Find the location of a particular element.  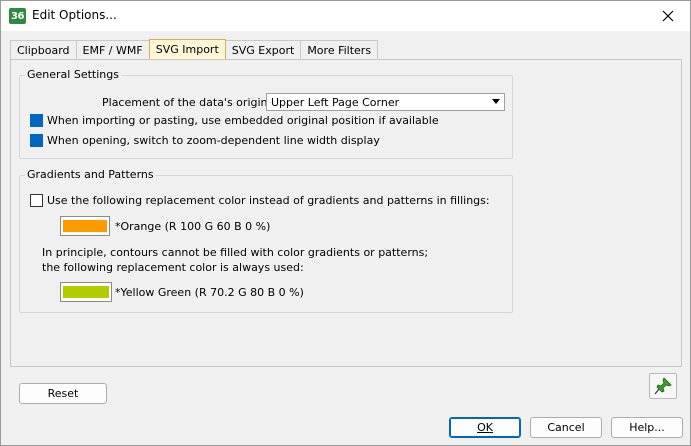

ok-button: OK is located at coordinates (485, 427).